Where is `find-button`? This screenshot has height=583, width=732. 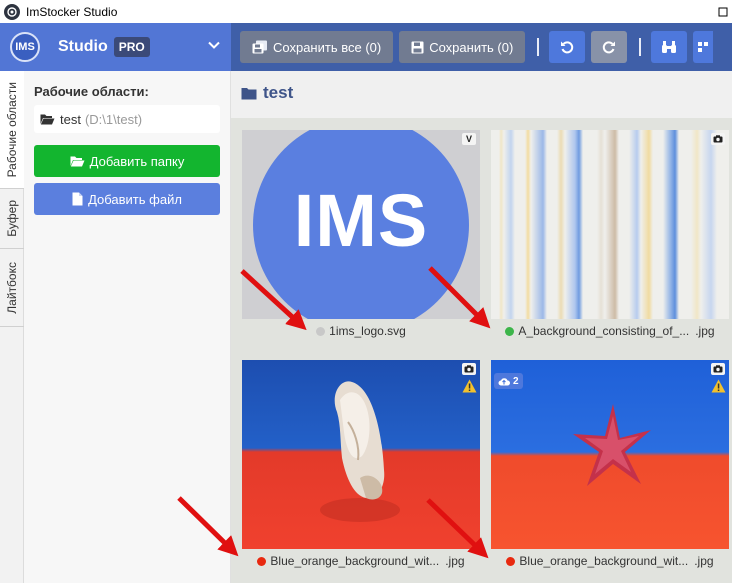
find-button is located at coordinates (669, 47).